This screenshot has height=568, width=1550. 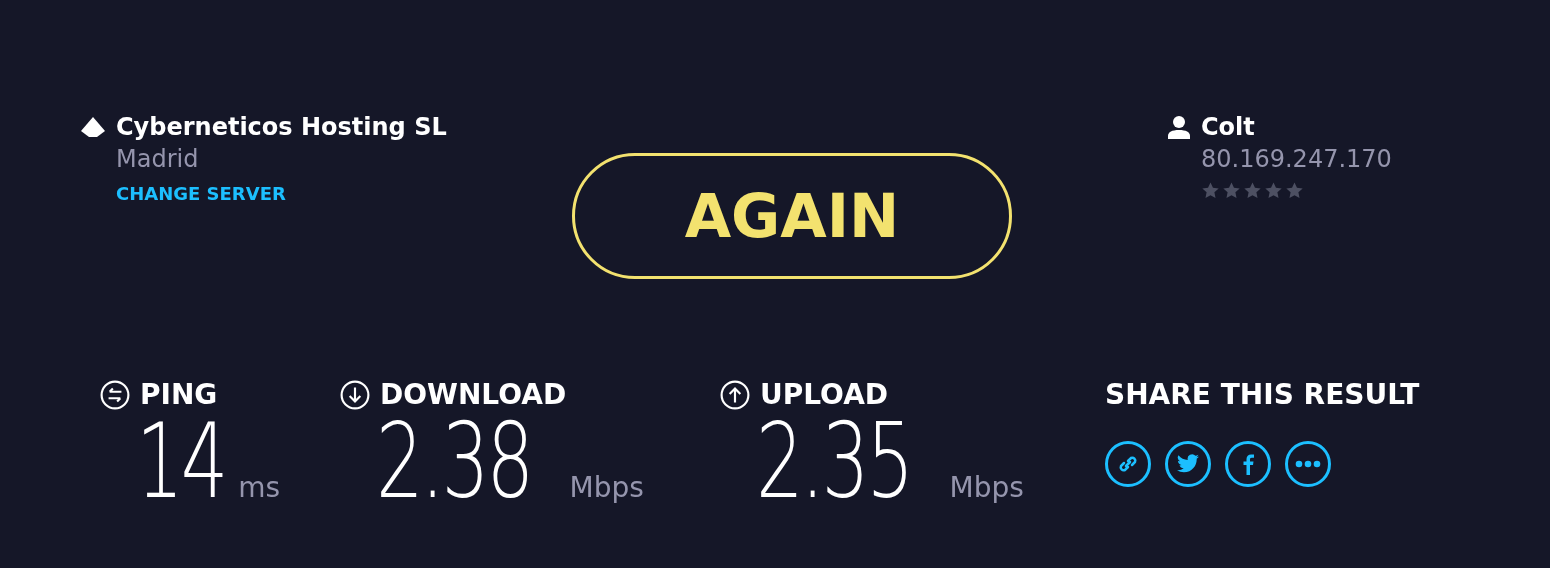 I want to click on facebook-icon, so click(x=1248, y=464).